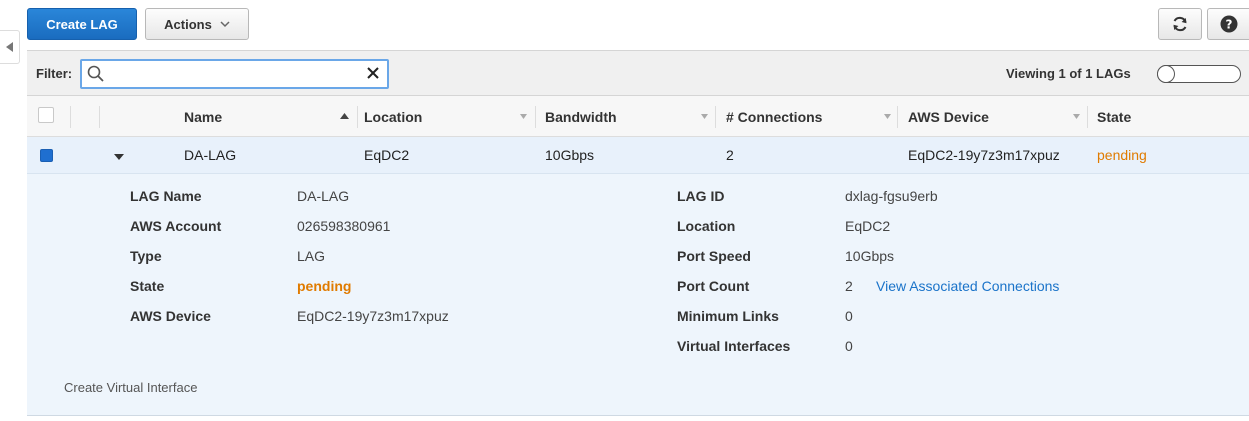 This screenshot has width=1249, height=421. What do you see at coordinates (1068, 73) in the screenshot?
I see `viewing-count: Viewing 1 of 1 LAGs` at bounding box center [1068, 73].